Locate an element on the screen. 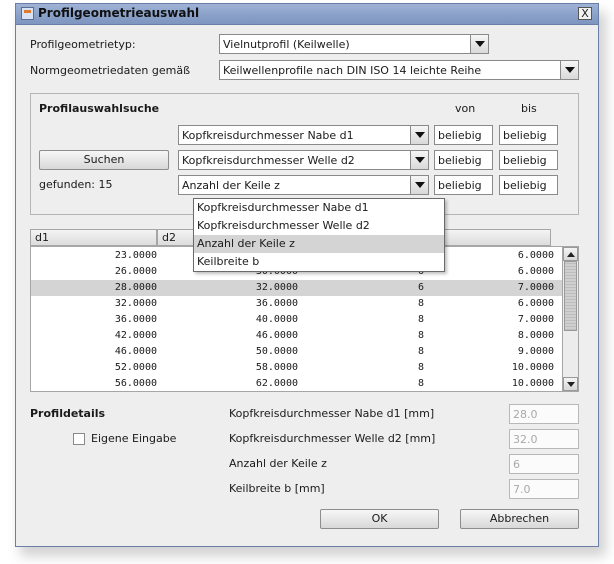  detail-value-d1: 28.0 is located at coordinates (525, 414).